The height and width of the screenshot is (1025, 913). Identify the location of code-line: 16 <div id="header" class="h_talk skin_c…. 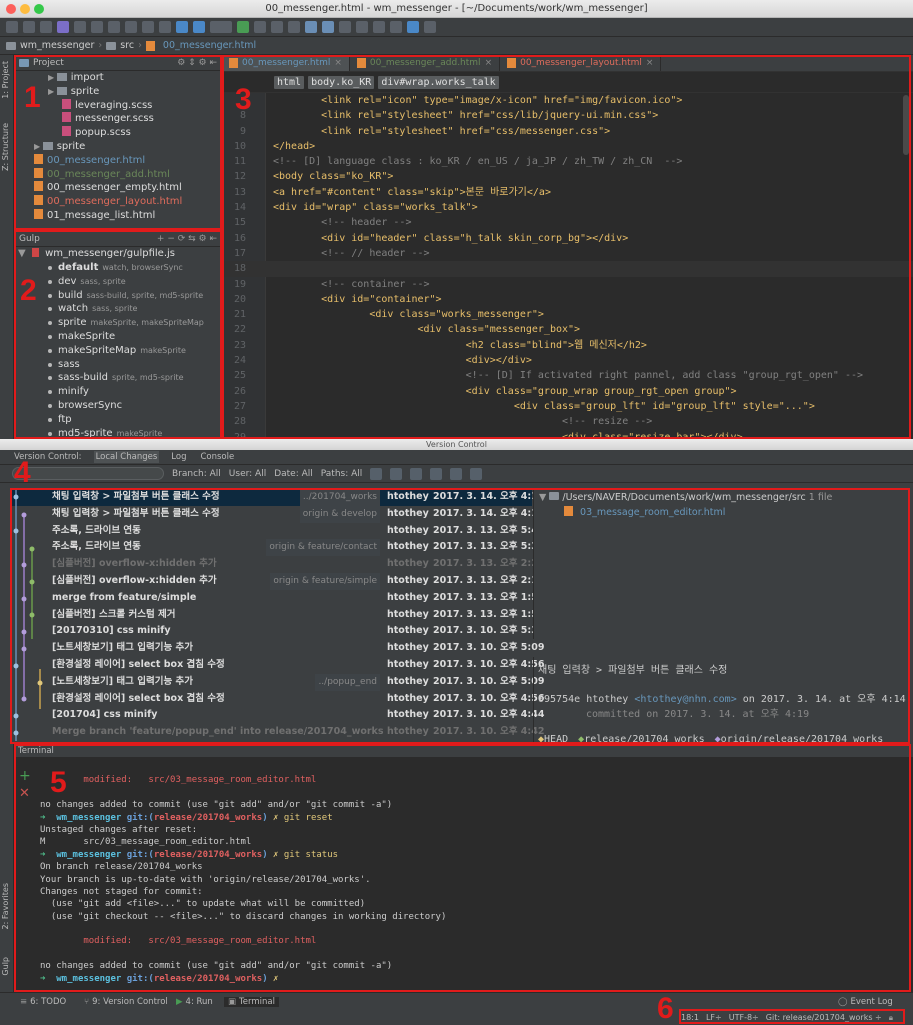
(567, 238).